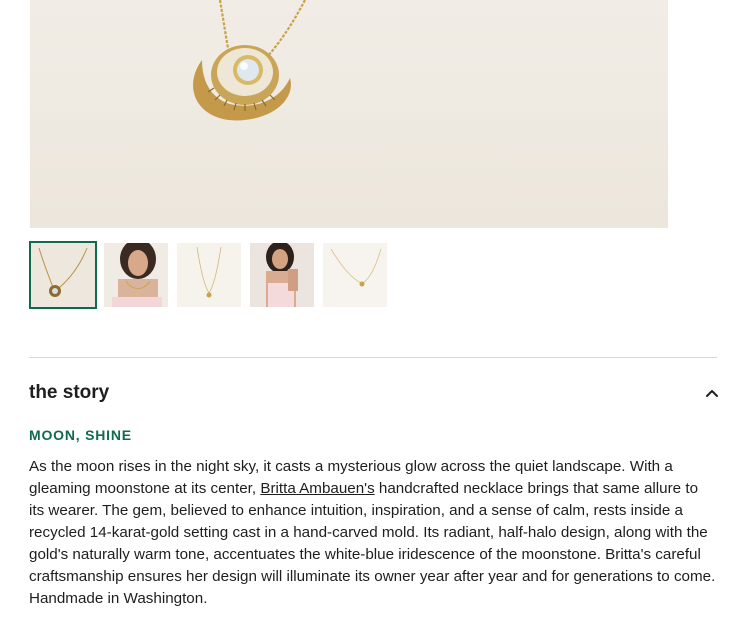 The height and width of the screenshot is (632, 743). Describe the element at coordinates (80, 435) in the screenshot. I see `story-subheading: MOON, SHINE` at that location.